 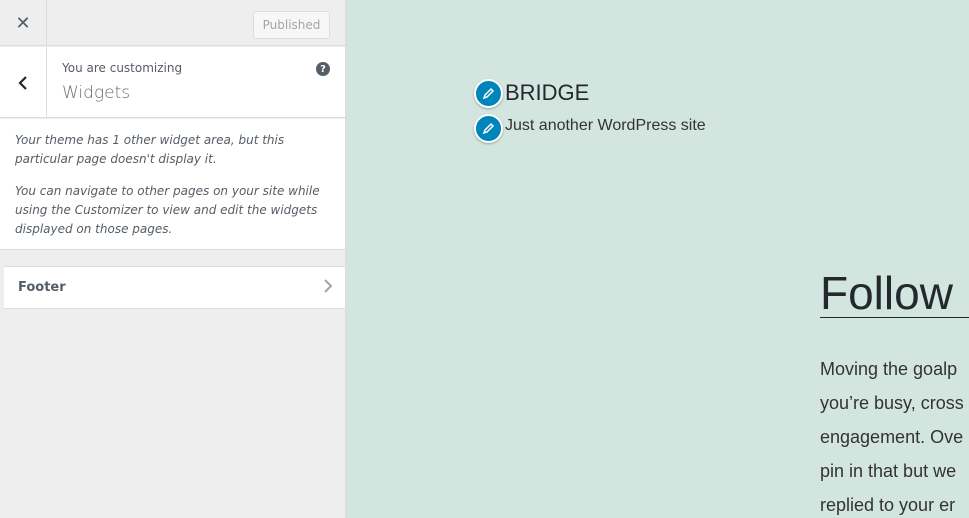 I want to click on site-title: BRIDGE, so click(x=547, y=93).